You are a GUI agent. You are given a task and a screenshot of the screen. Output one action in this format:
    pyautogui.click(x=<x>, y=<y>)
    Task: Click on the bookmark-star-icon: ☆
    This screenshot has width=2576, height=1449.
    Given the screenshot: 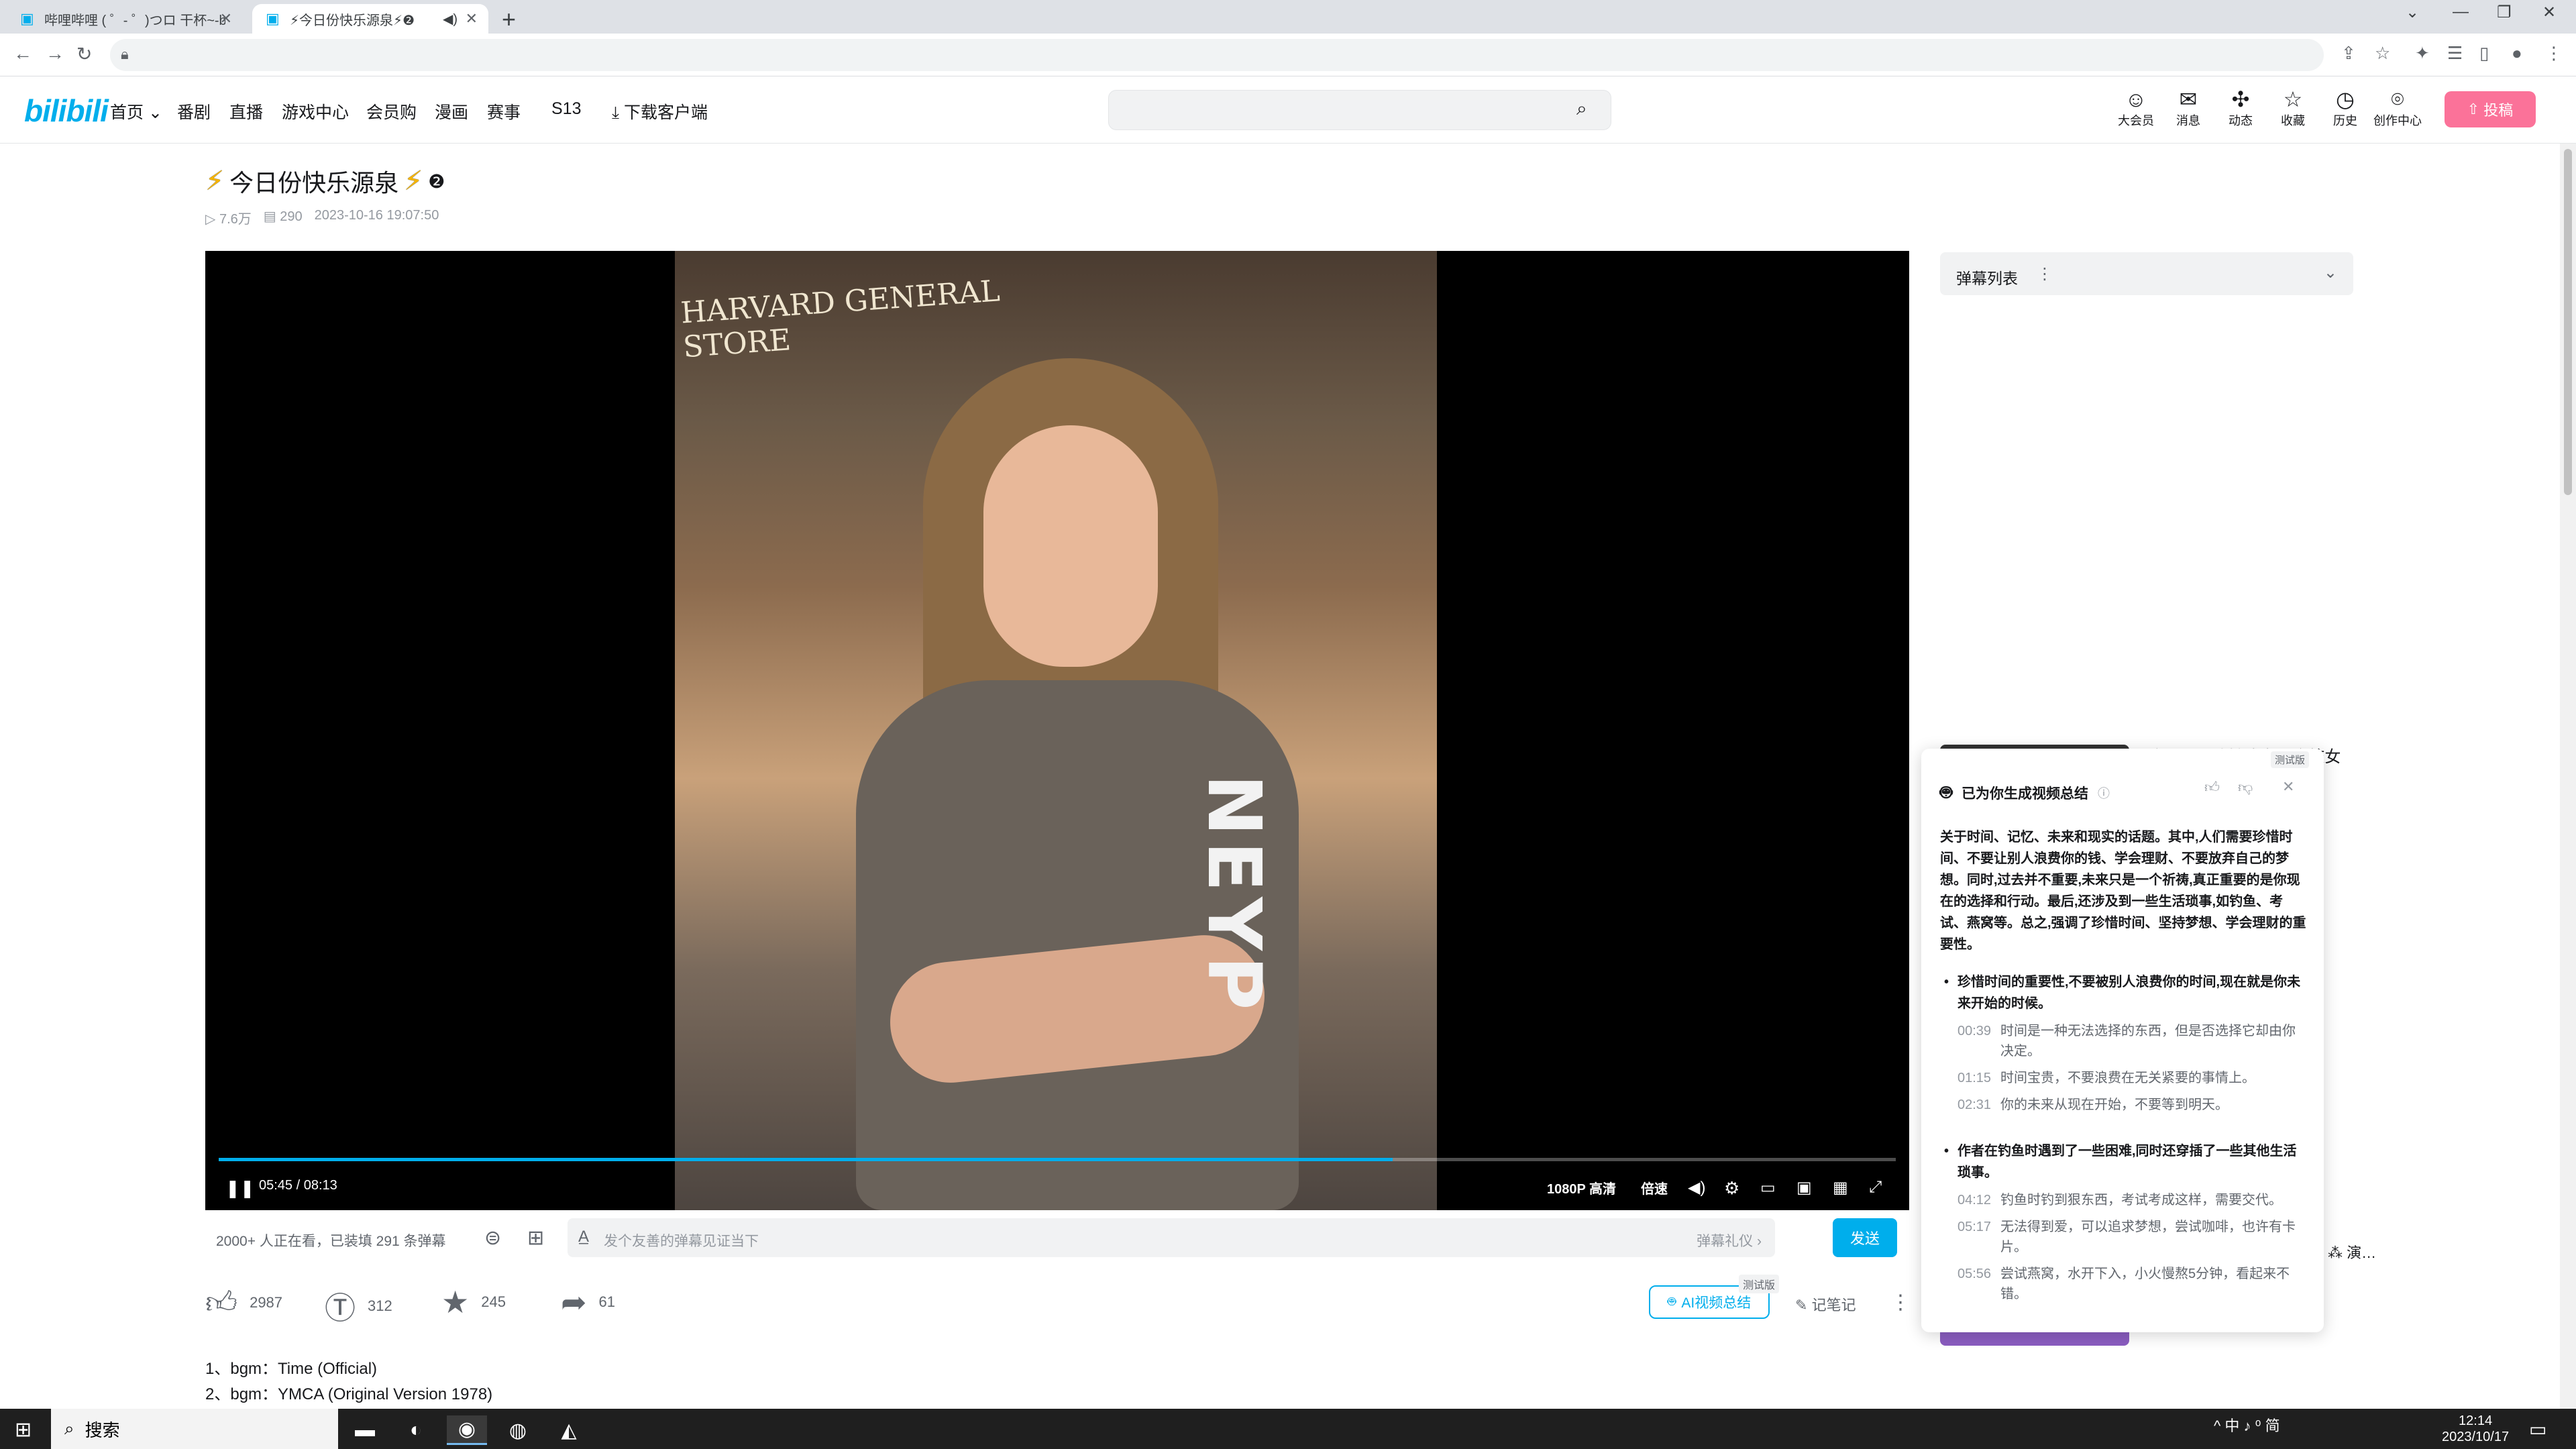 What is the action you would take?
    pyautogui.click(x=2382, y=53)
    